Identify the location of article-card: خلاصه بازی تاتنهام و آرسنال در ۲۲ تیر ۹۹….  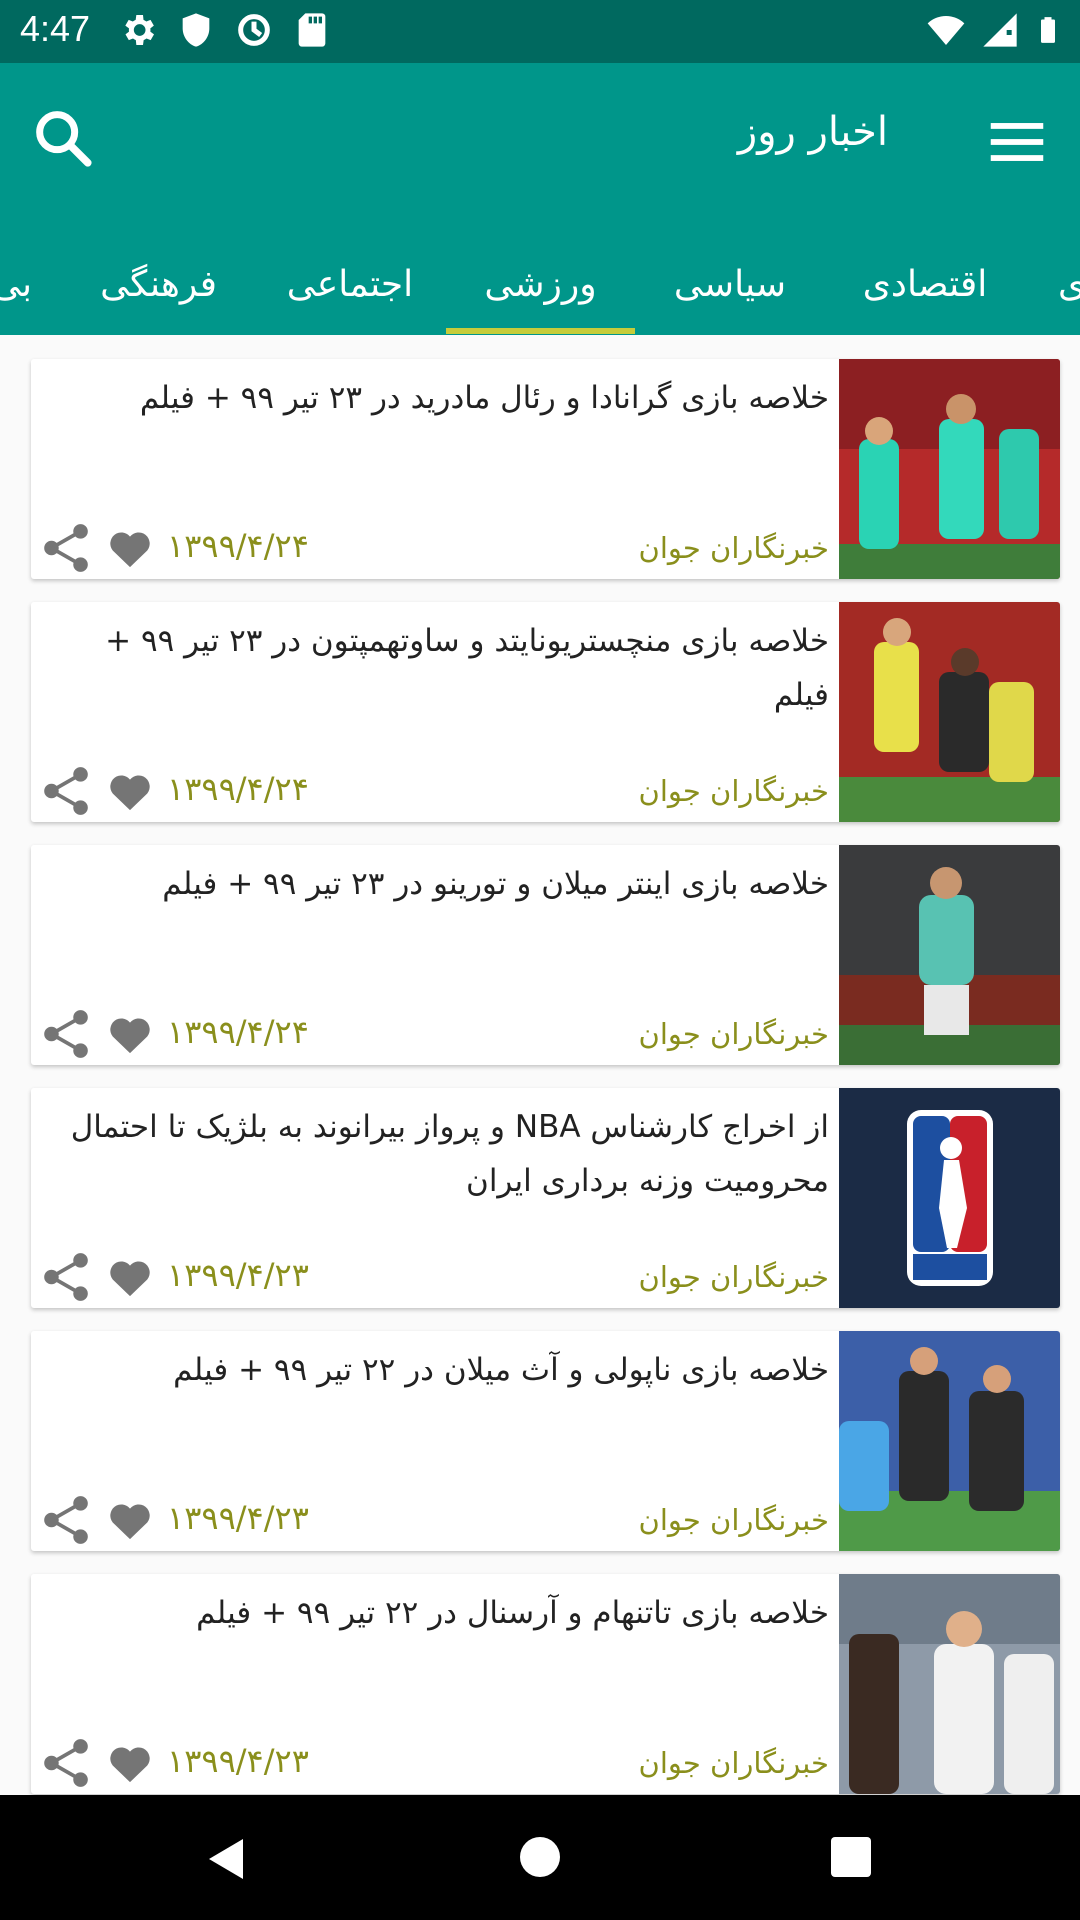
(545, 1684).